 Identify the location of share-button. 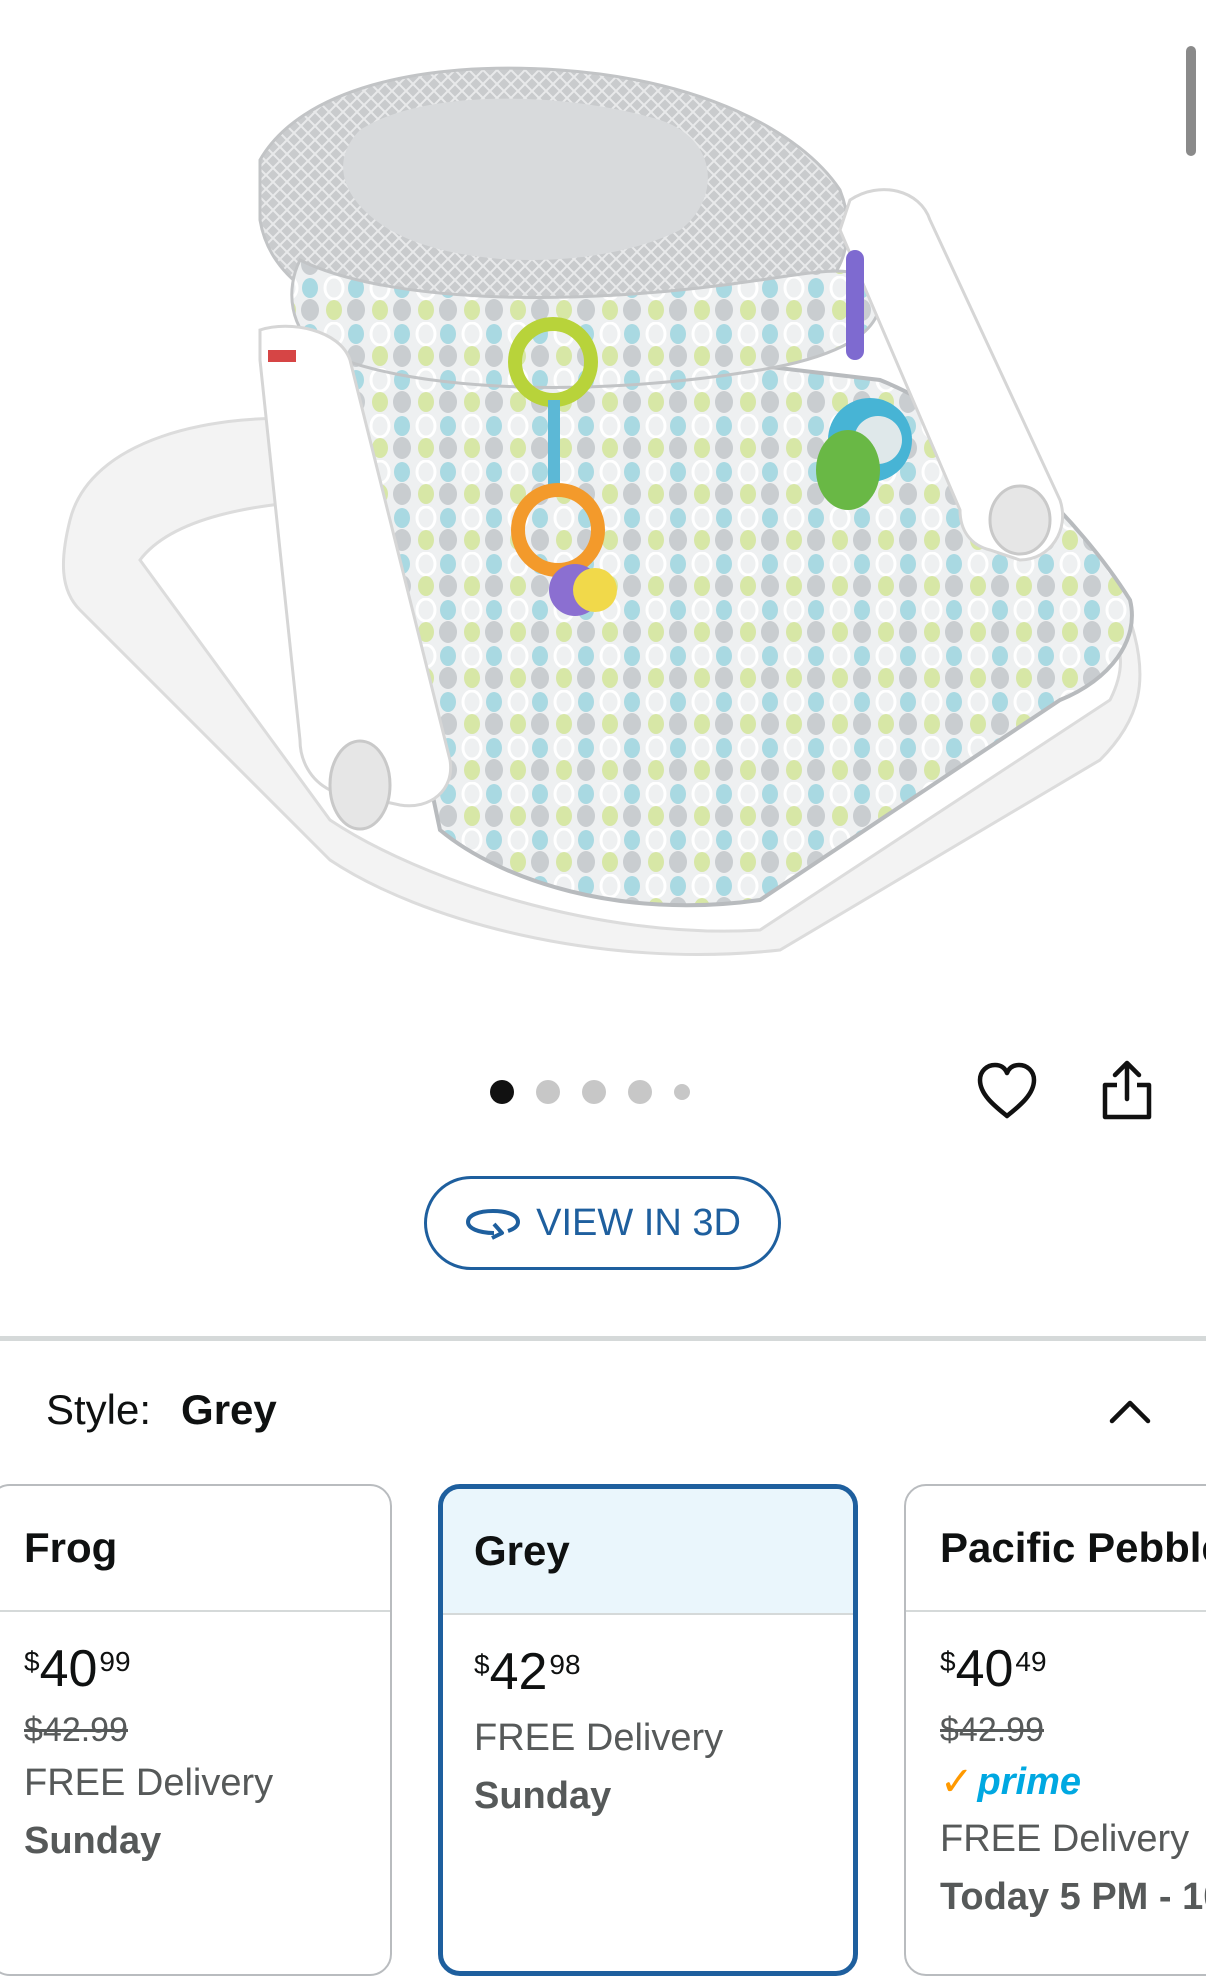
(1127, 1090).